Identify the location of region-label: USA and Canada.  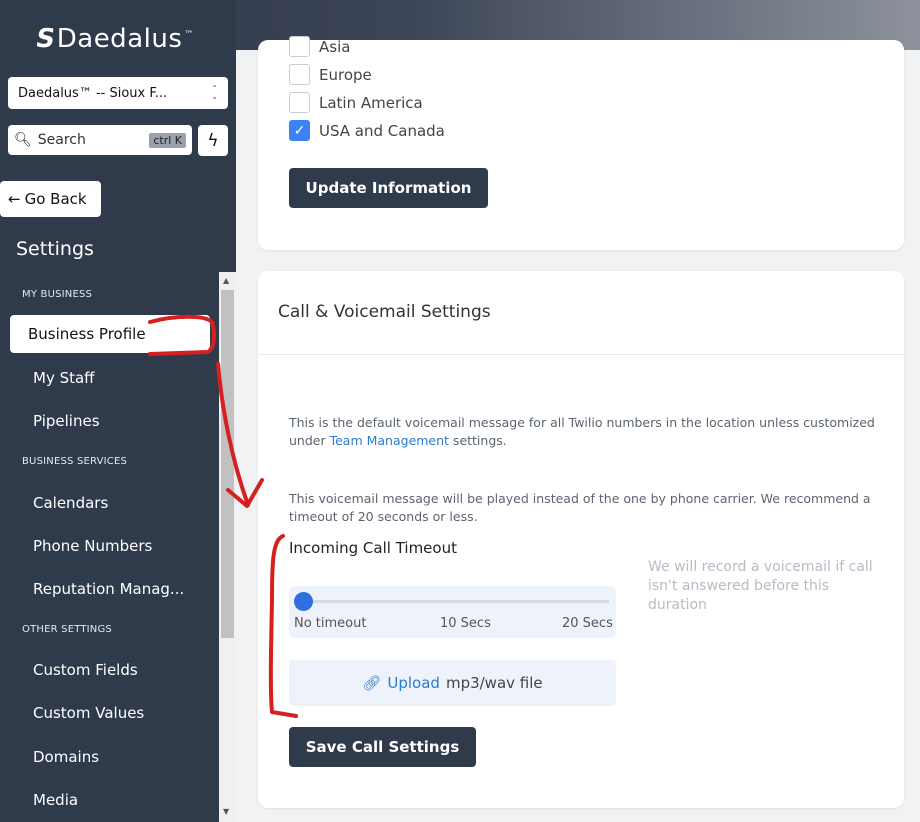
(382, 130).